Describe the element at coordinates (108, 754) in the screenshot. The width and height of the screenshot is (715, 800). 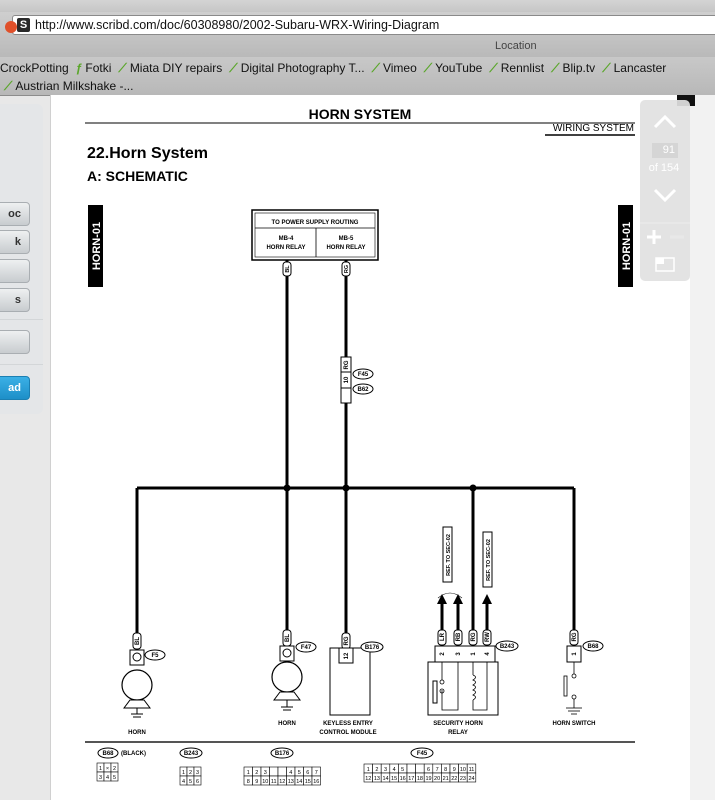
I see `legend-b68: B68` at that location.